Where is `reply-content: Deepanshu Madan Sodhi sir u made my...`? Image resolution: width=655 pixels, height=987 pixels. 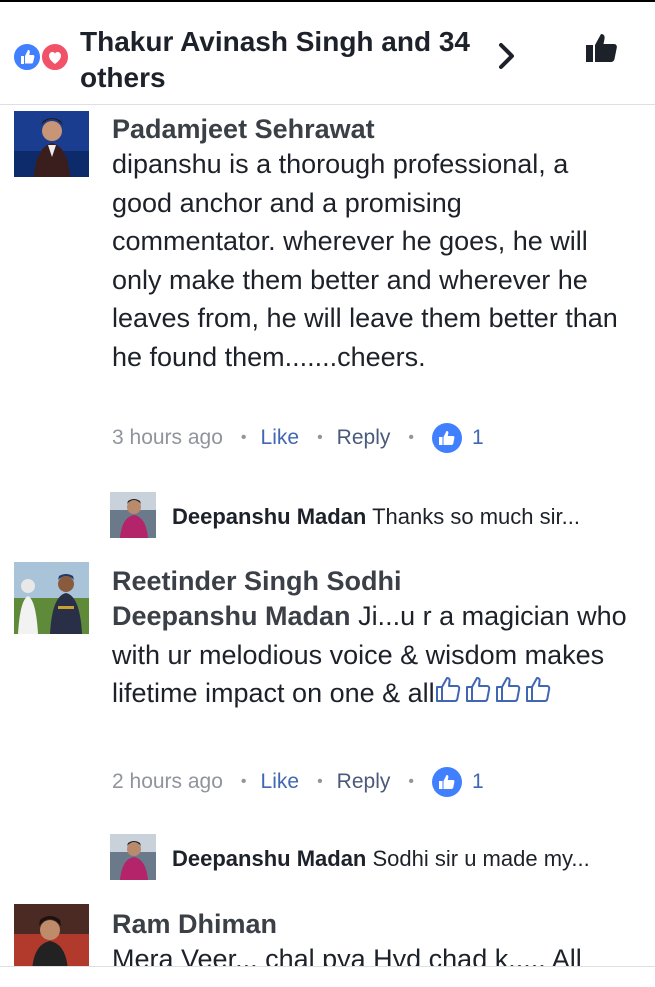 reply-content: Deepanshu Madan Sodhi sir u made my... is located at coordinates (381, 859).